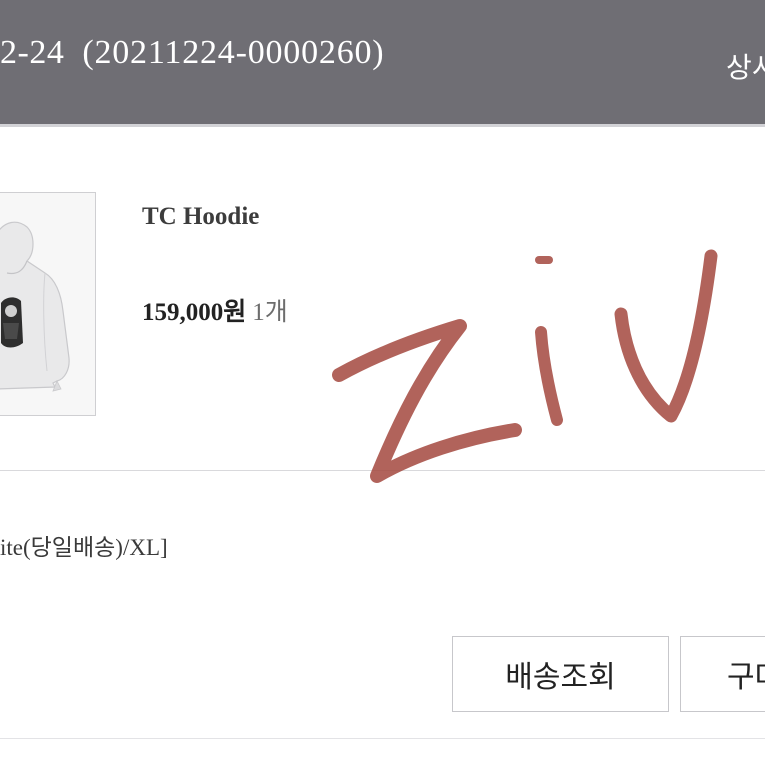 The width and height of the screenshot is (765, 765). I want to click on product-name: TC Hoodie, so click(200, 217).